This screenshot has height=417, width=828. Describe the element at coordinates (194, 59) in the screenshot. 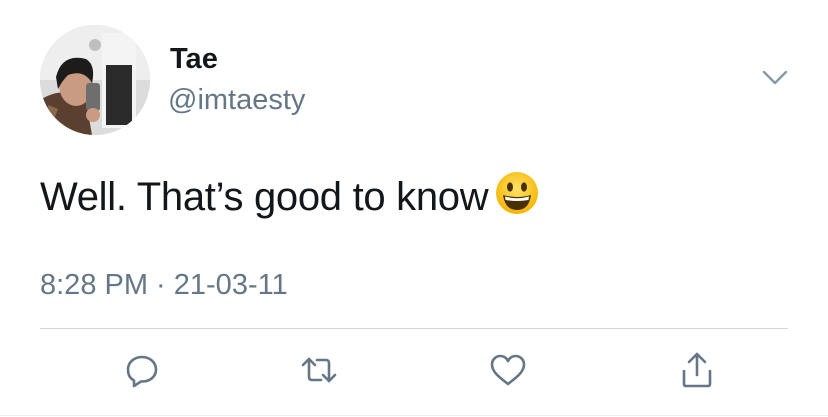

I see `display-name: Tae` at that location.